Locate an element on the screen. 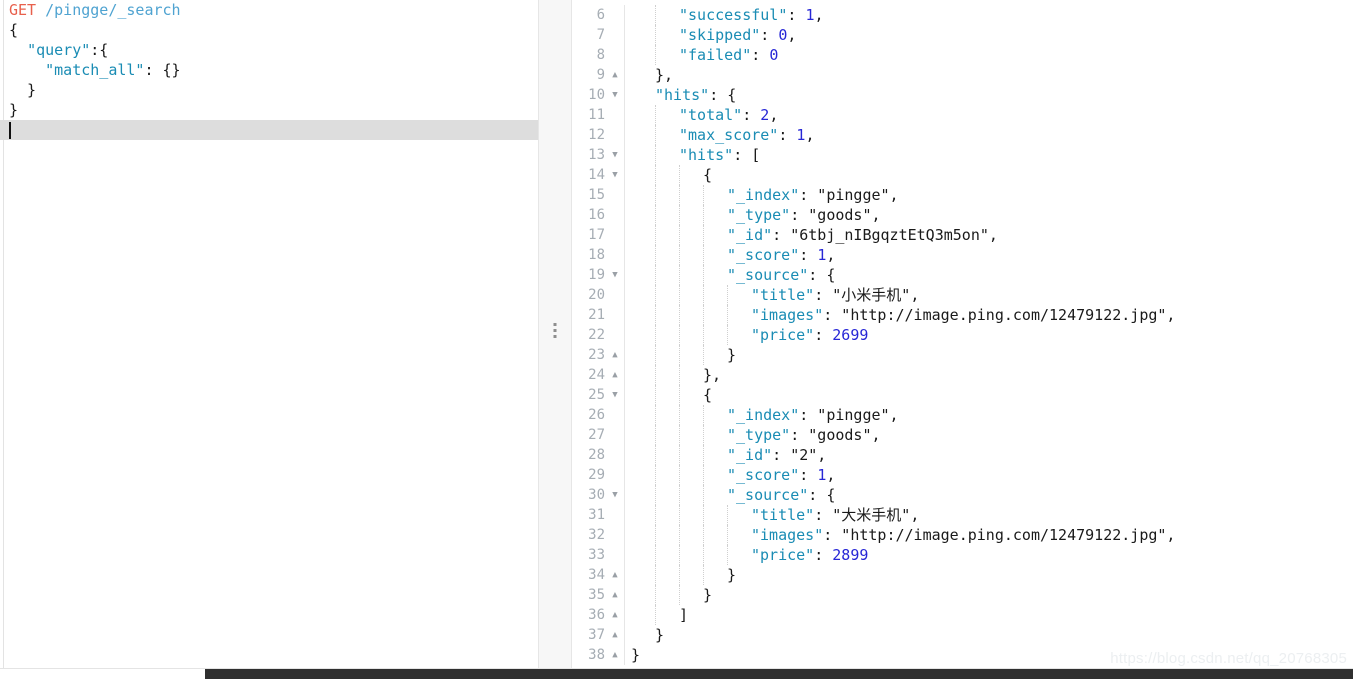 This screenshot has width=1353, height=679. request-line: GET /pingge/_search is located at coordinates (269, 10).